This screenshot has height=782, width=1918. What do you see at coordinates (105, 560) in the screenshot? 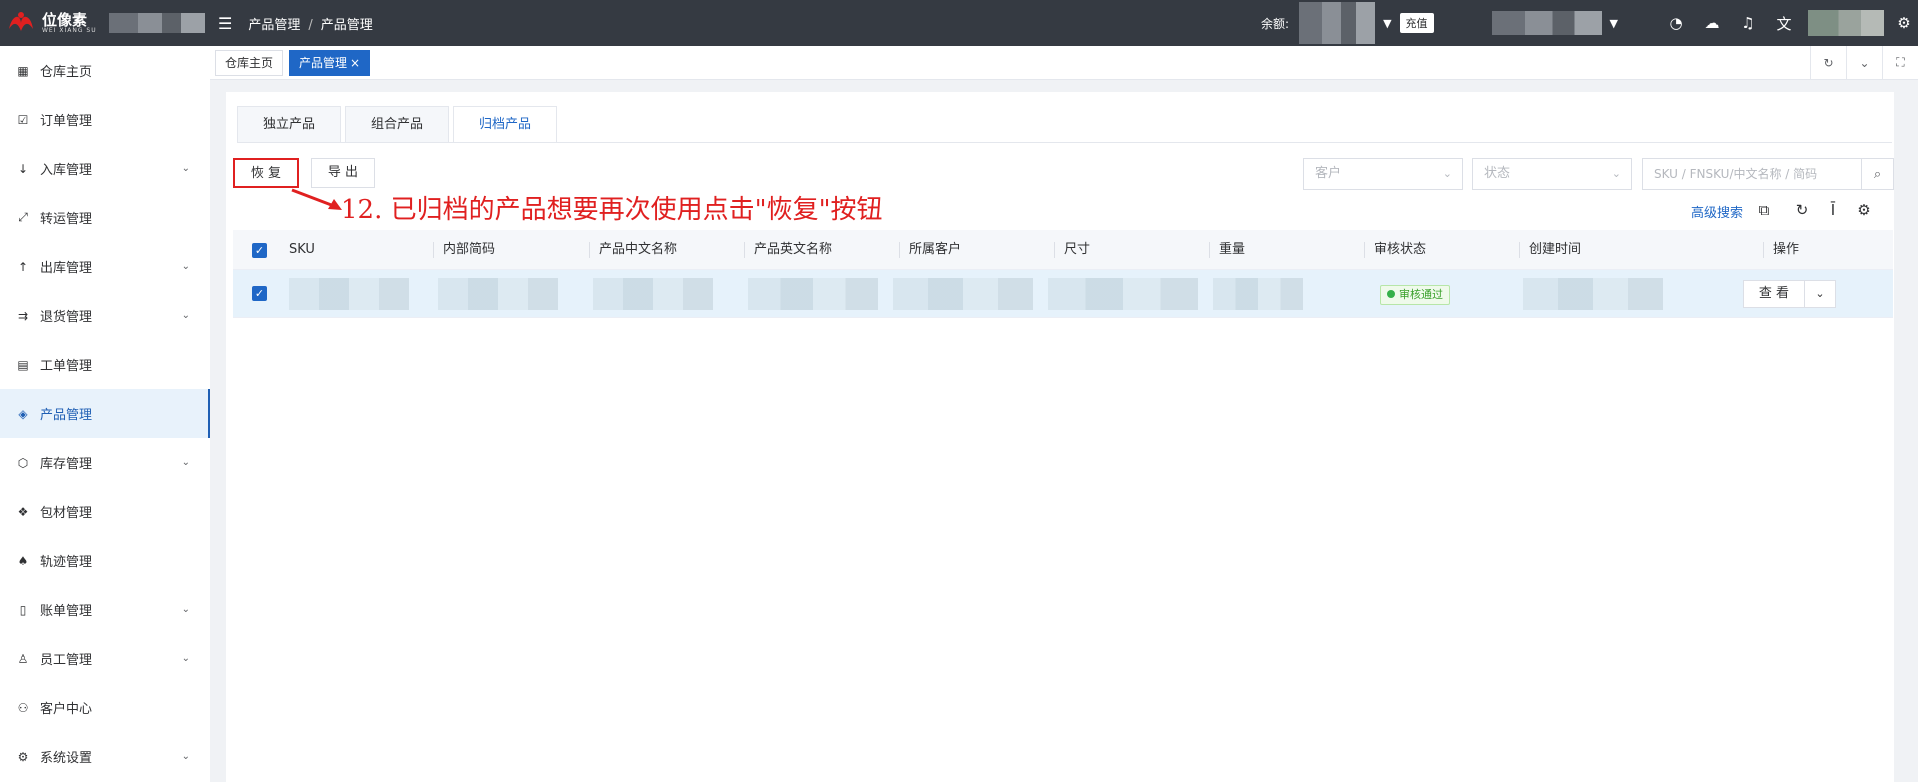
I see `sidebar-item: ♠ 轨迹管理` at bounding box center [105, 560].